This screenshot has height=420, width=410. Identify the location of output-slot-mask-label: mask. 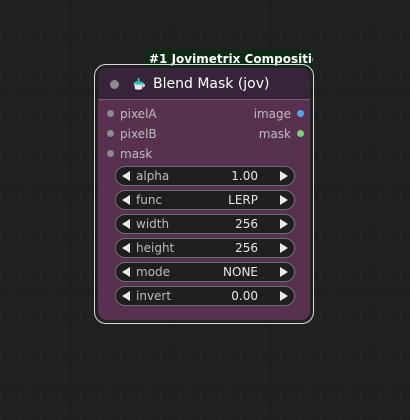
(274, 134).